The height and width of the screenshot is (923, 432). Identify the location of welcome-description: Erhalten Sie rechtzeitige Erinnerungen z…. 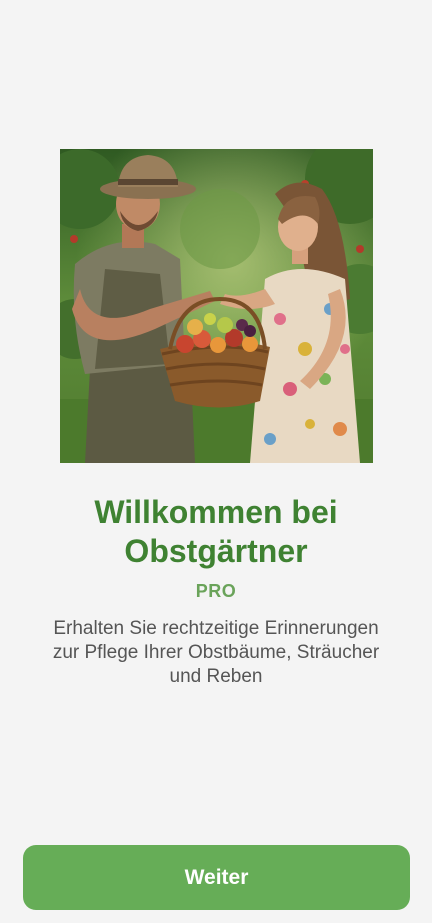
(216, 652).